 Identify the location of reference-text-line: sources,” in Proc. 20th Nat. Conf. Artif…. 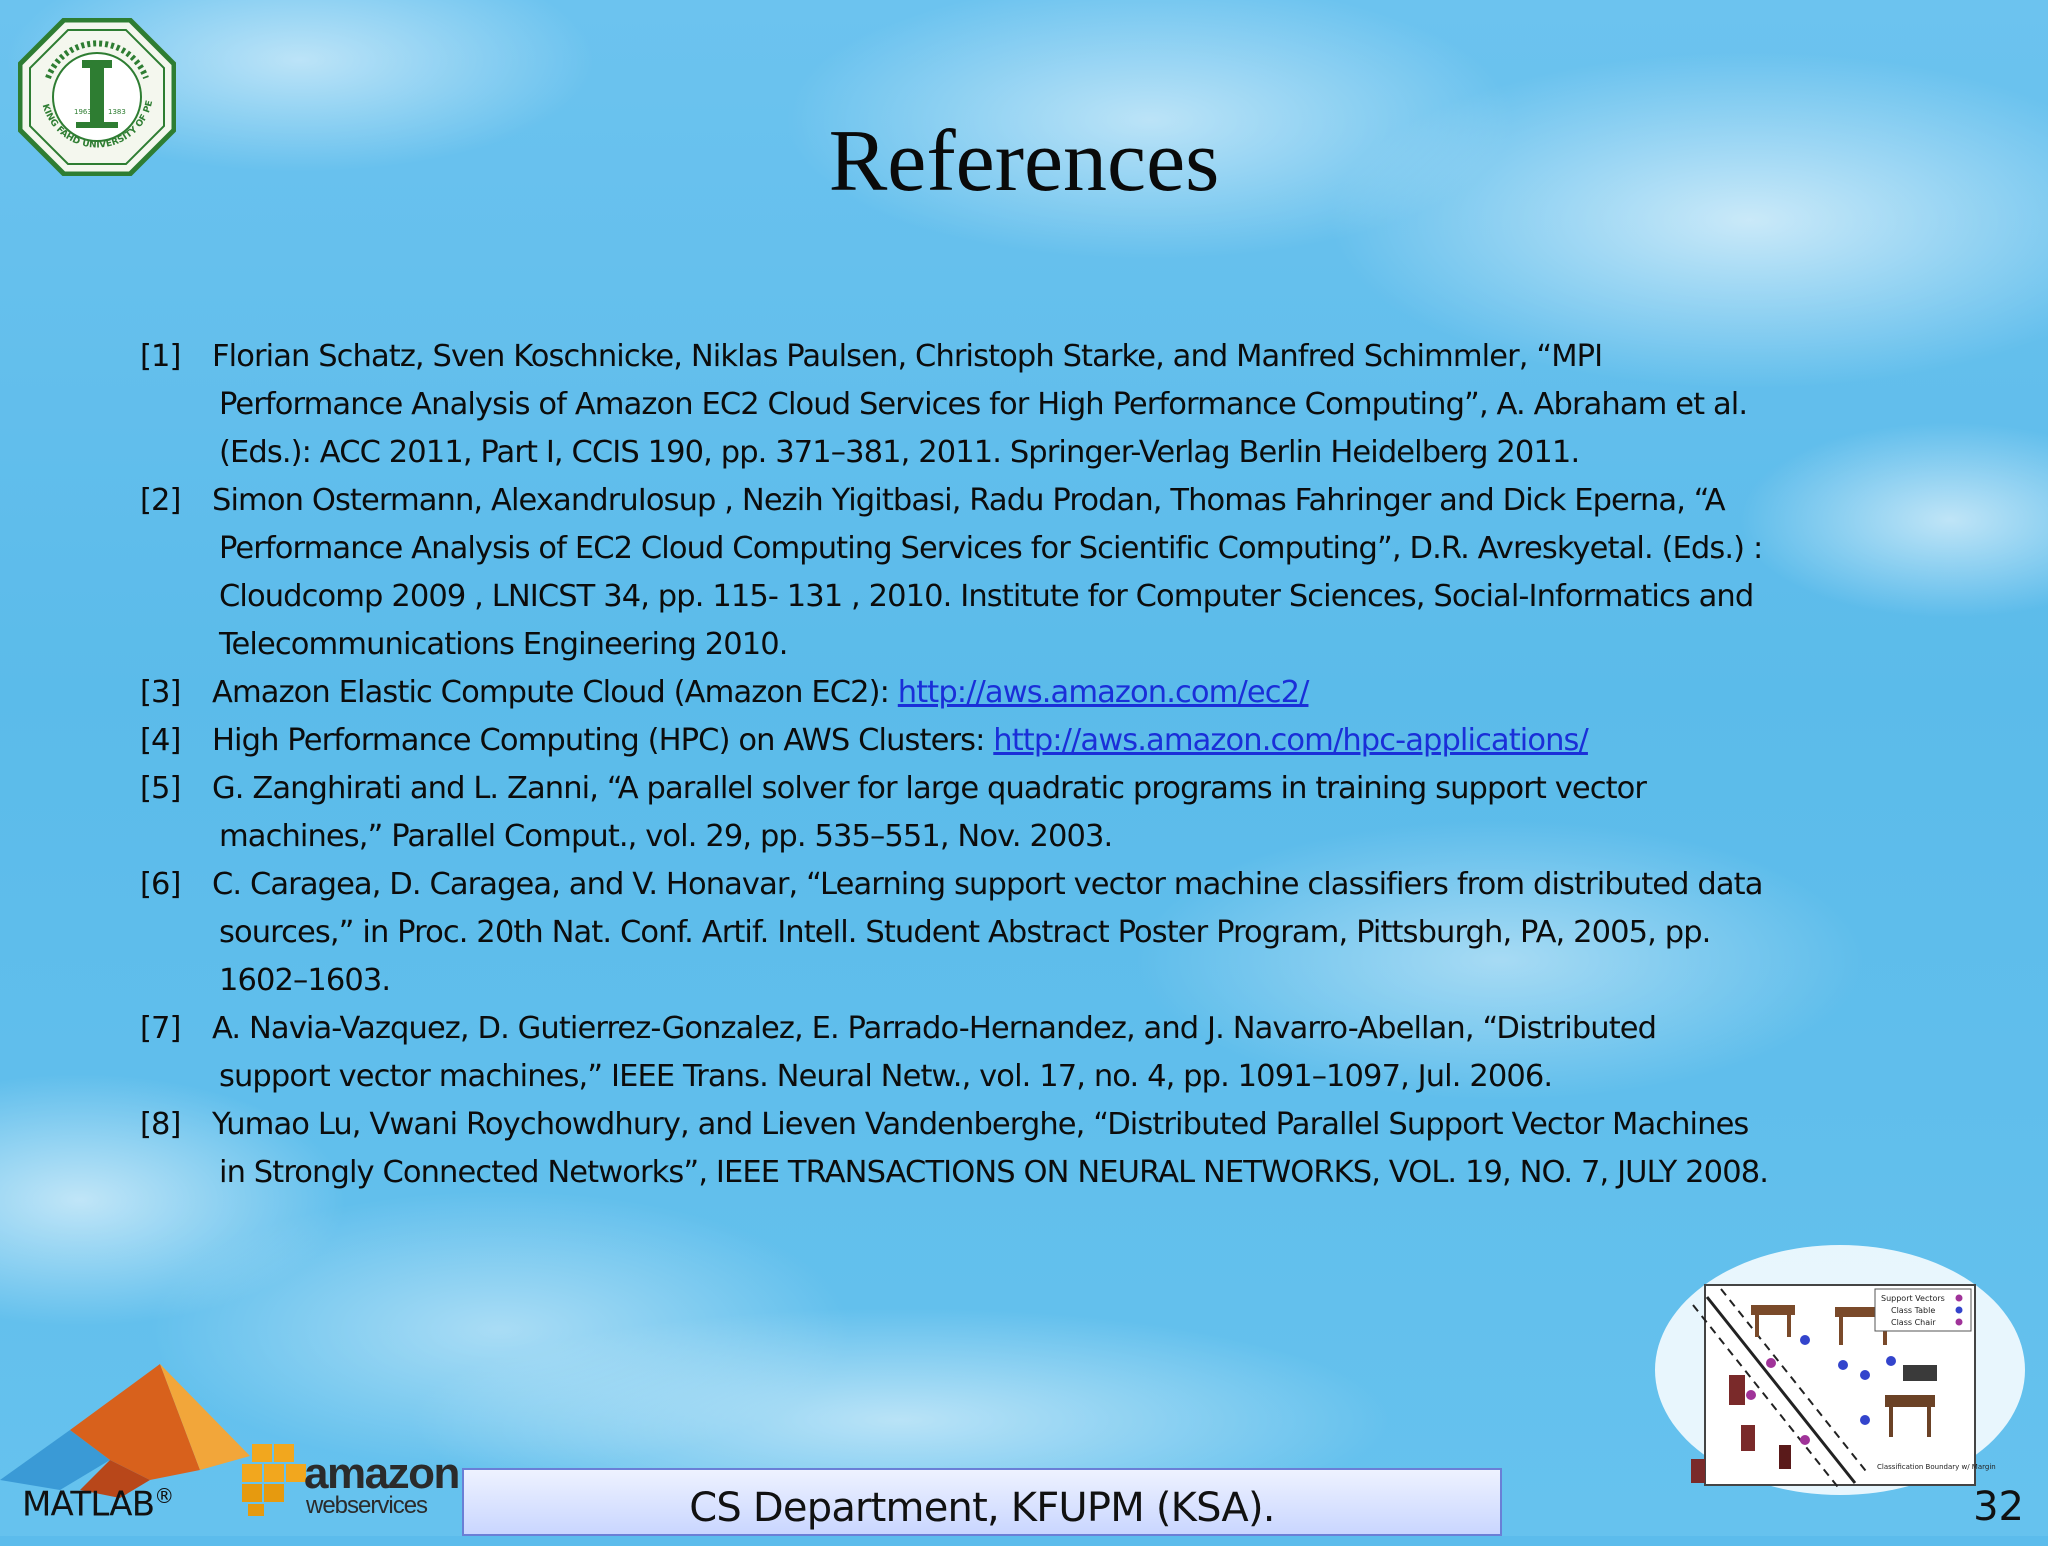
(965, 932).